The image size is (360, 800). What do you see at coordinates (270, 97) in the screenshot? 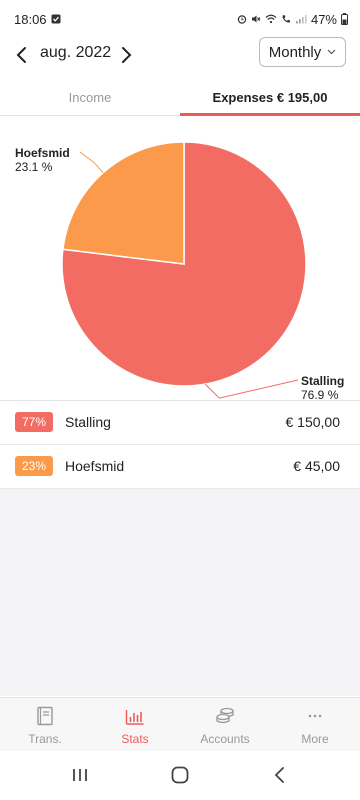
I see `tab-expenses: Expenses € 195,00` at bounding box center [270, 97].